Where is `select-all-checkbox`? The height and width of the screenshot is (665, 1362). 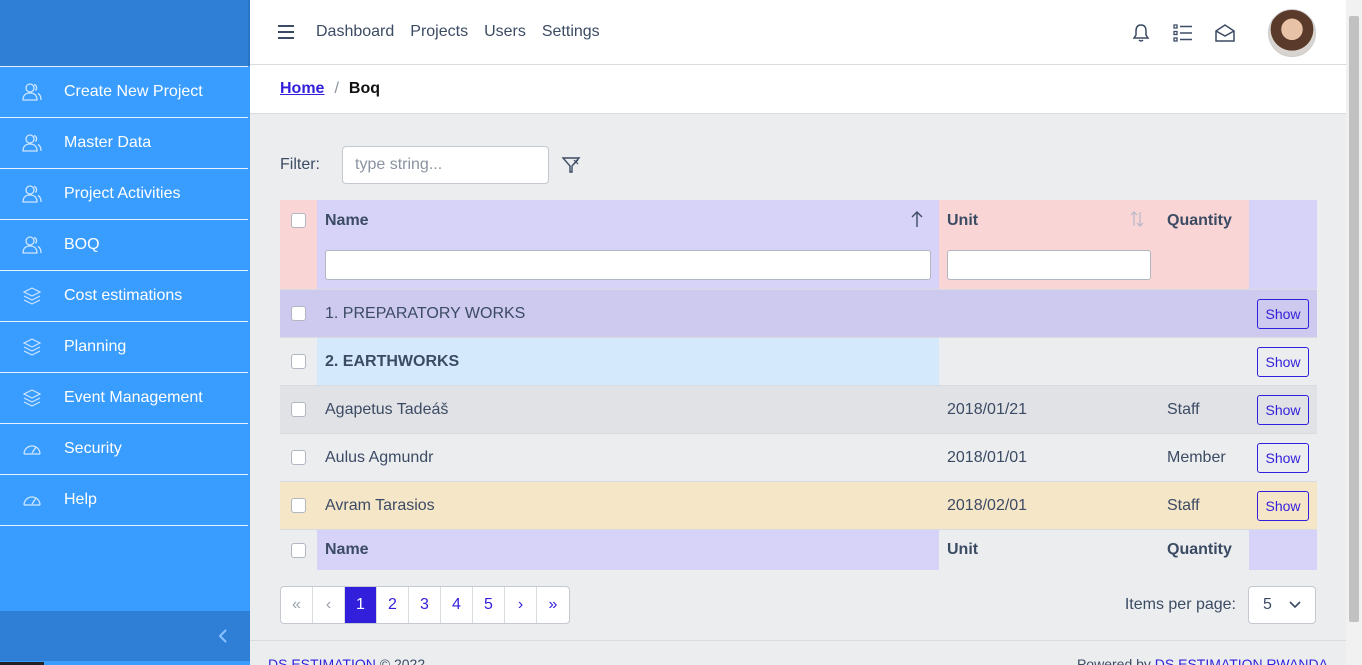 select-all-checkbox is located at coordinates (298, 220).